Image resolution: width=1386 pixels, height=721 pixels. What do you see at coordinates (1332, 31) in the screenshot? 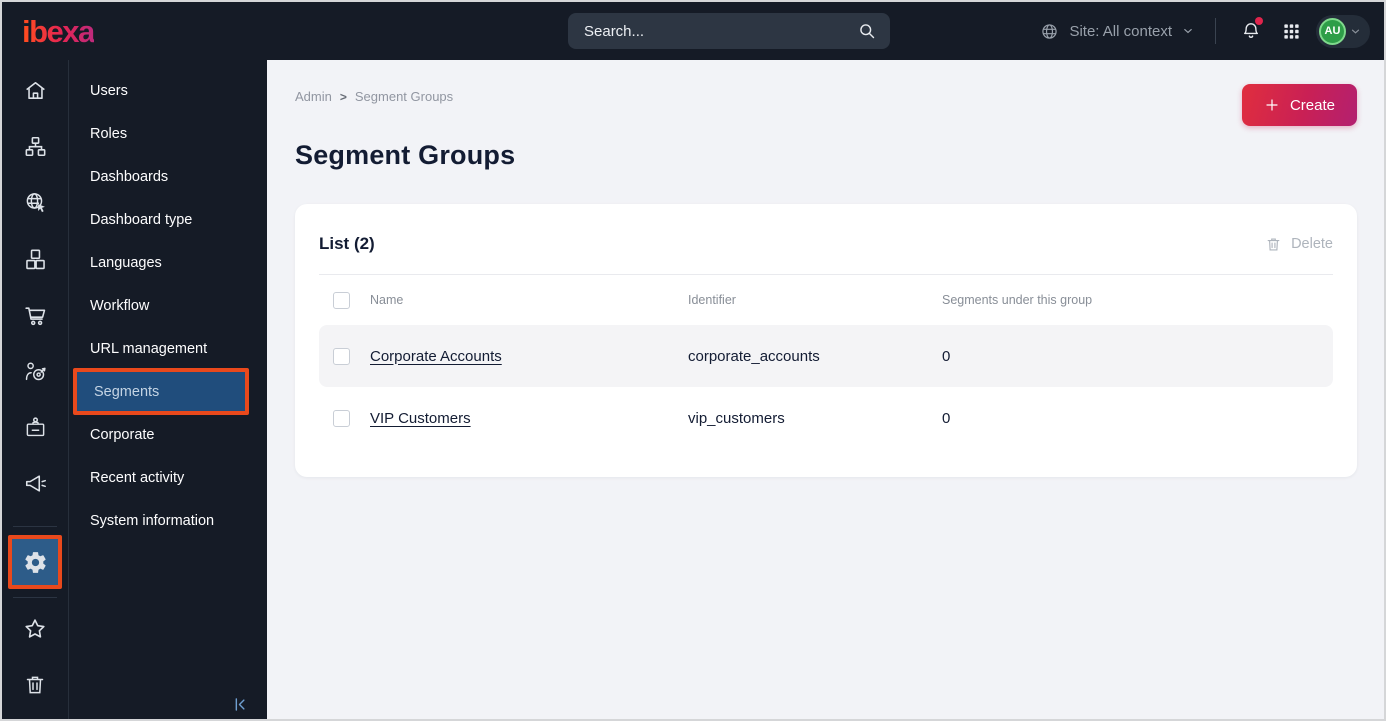
I see `avatar: AU` at bounding box center [1332, 31].